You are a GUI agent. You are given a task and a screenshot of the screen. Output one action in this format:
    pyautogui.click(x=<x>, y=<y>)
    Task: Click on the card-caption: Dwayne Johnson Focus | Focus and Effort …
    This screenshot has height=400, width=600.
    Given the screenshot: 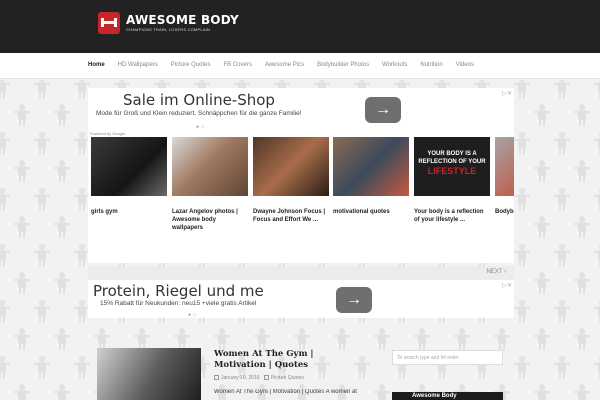 What is the action you would take?
    pyautogui.click(x=291, y=216)
    